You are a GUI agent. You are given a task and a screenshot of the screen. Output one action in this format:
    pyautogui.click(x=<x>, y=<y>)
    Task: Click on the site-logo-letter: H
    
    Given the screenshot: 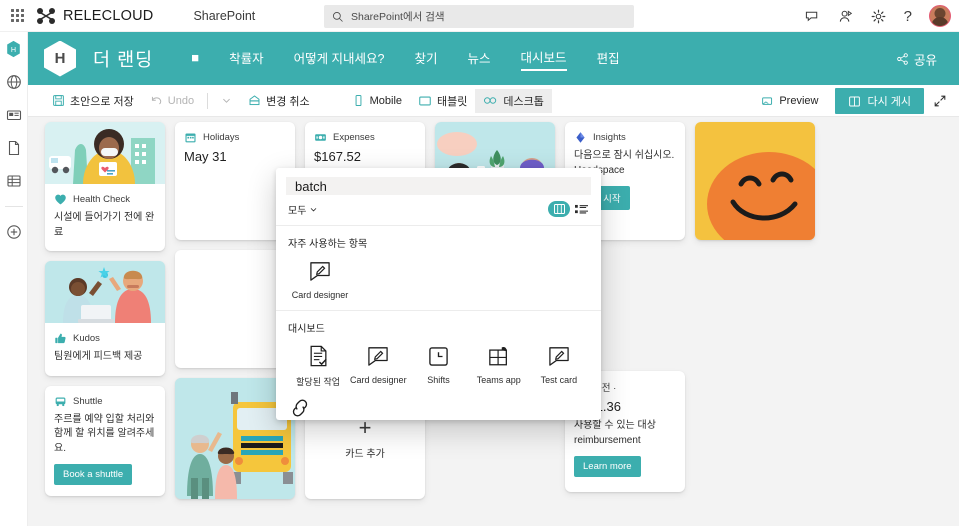 What is the action you would take?
    pyautogui.click(x=60, y=58)
    